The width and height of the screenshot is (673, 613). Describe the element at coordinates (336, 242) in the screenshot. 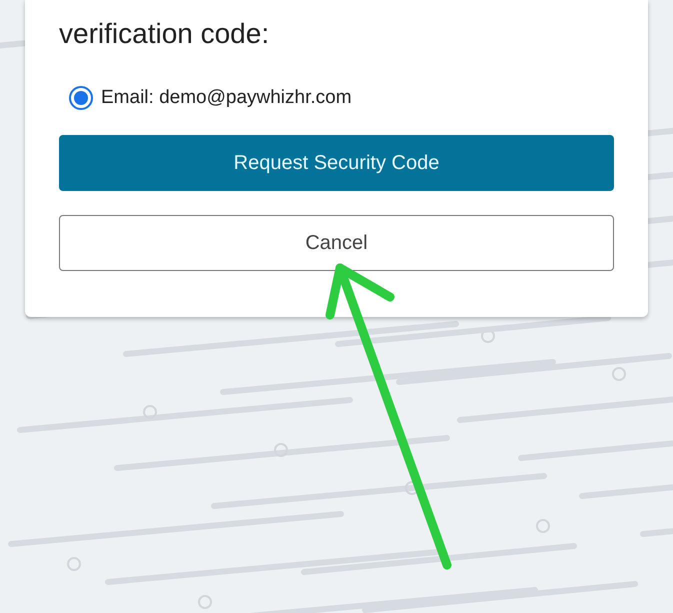

I see `cancel-button: Cancel` at that location.